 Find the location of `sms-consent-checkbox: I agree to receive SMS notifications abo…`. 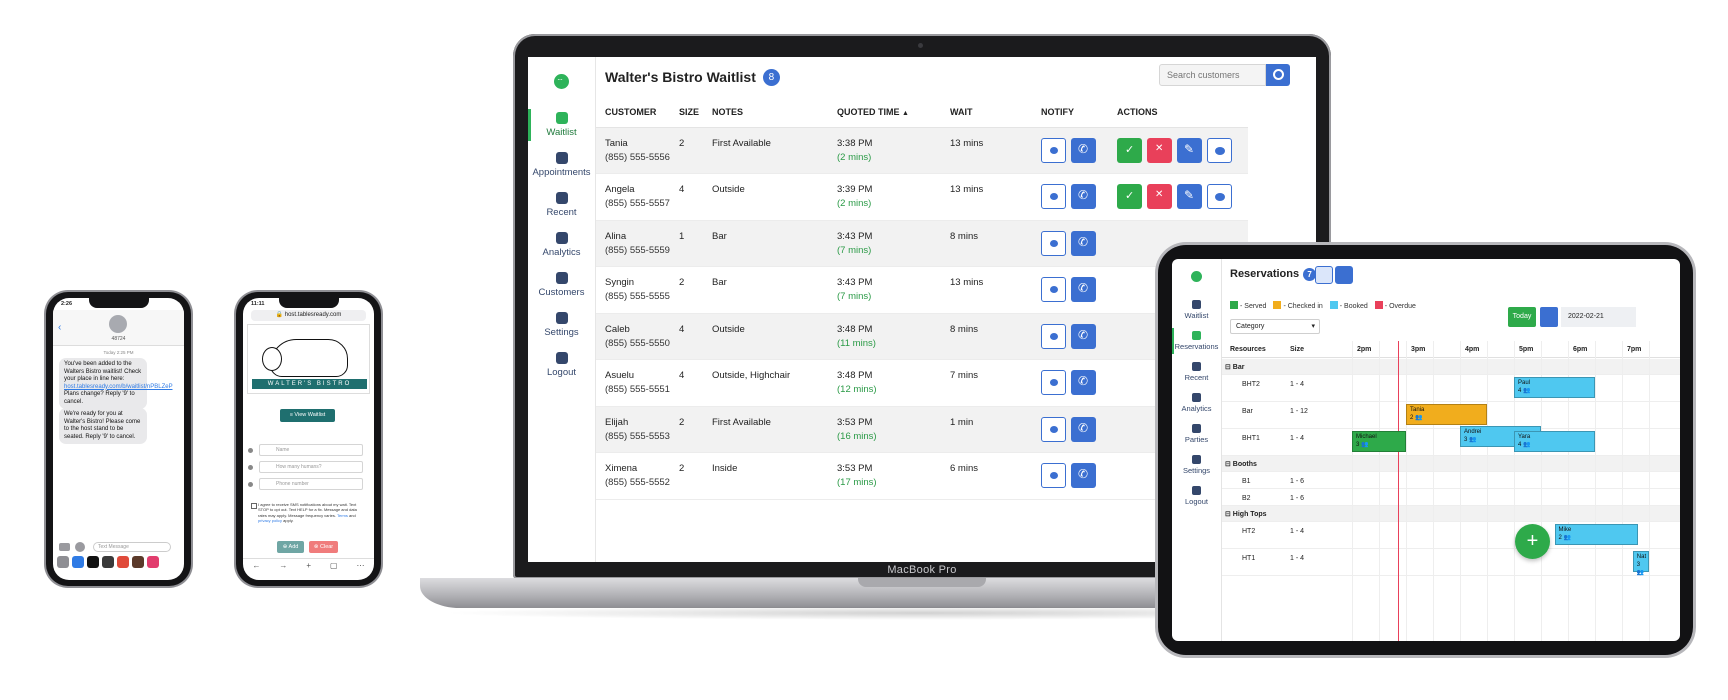

sms-consent-checkbox: I agree to receive SMS notifications abo… is located at coordinates (306, 513).